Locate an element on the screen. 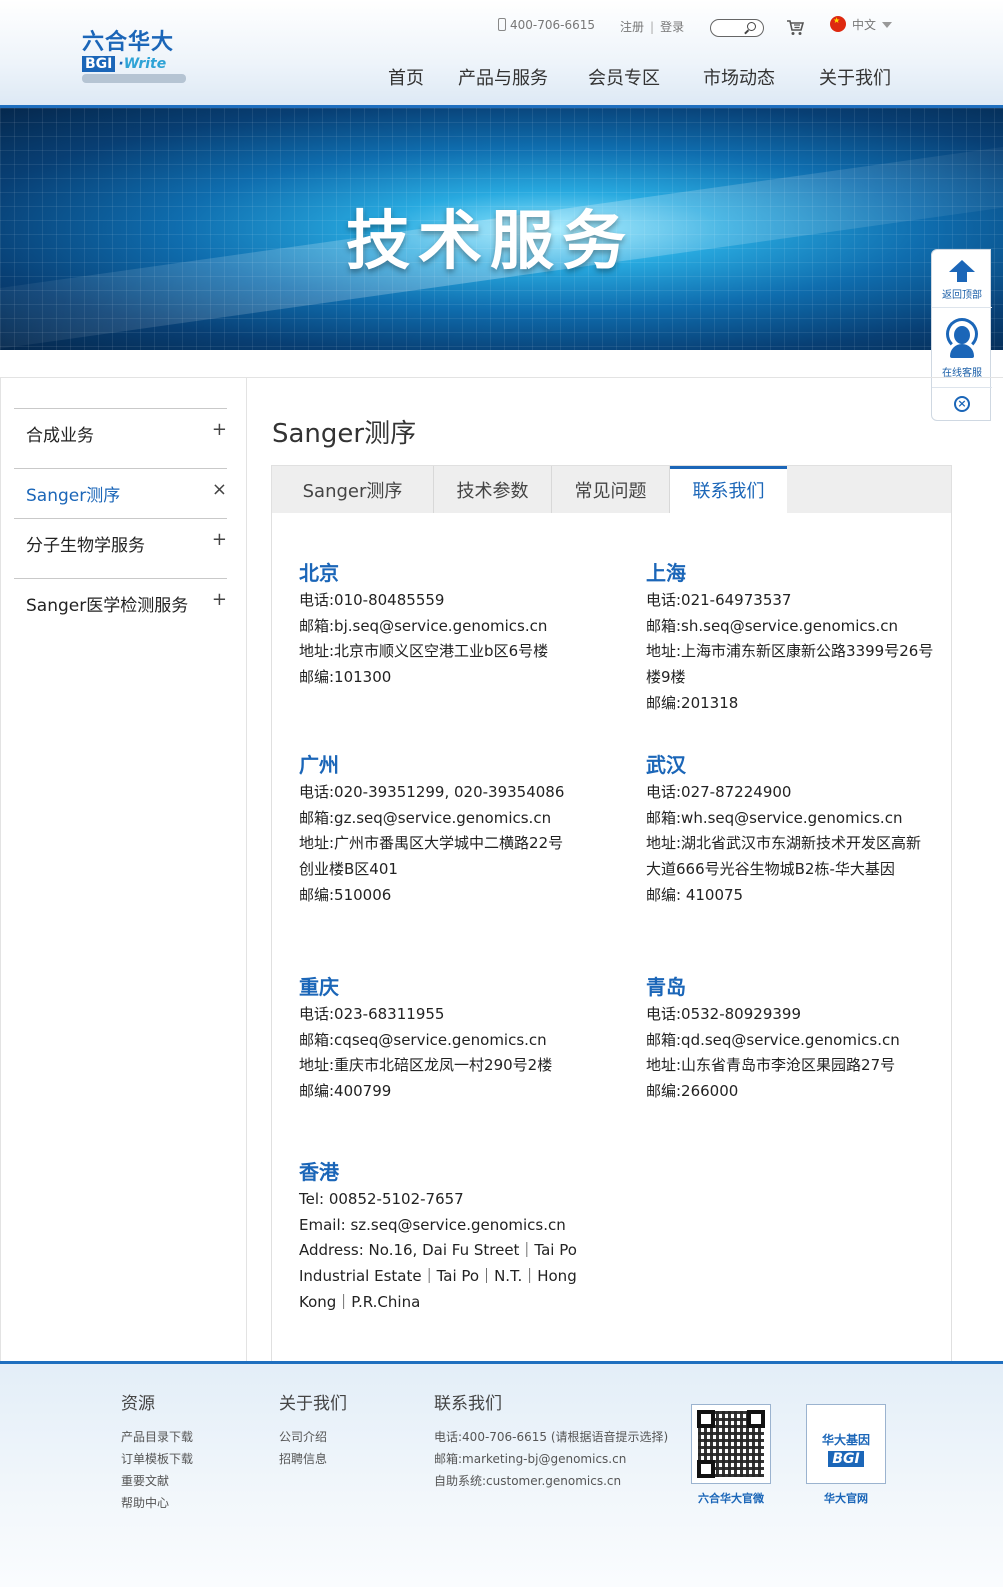  nav-members: 会员专区 is located at coordinates (624, 78).